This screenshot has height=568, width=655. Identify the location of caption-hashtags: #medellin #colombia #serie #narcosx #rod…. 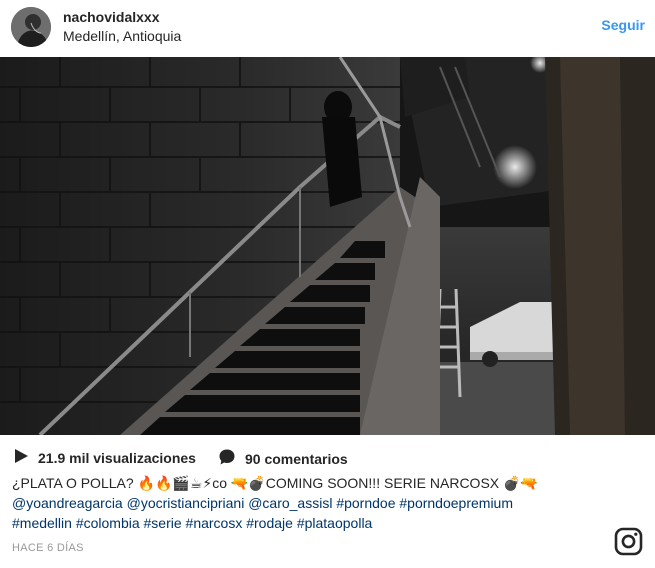
(312, 523).